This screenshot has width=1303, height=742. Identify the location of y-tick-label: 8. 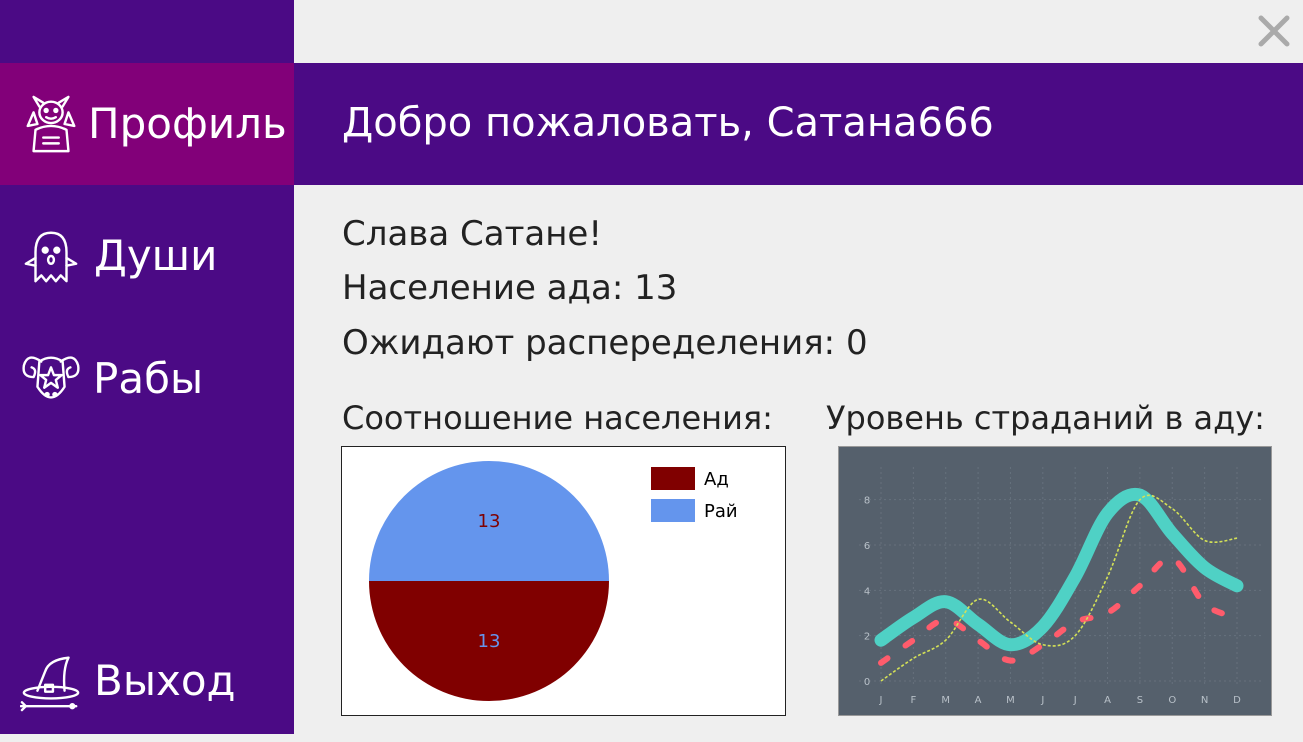
(867, 501).